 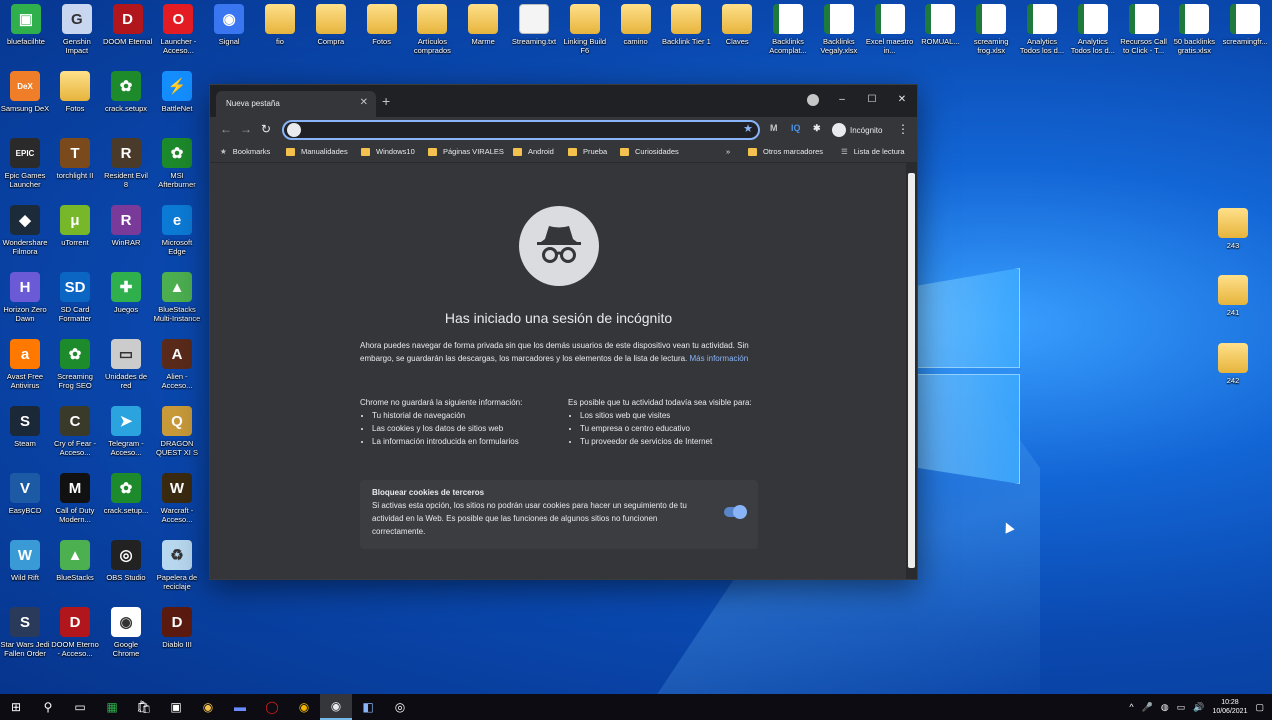 What do you see at coordinates (1147, 707) in the screenshot?
I see `microphone-icon: 🎤` at bounding box center [1147, 707].